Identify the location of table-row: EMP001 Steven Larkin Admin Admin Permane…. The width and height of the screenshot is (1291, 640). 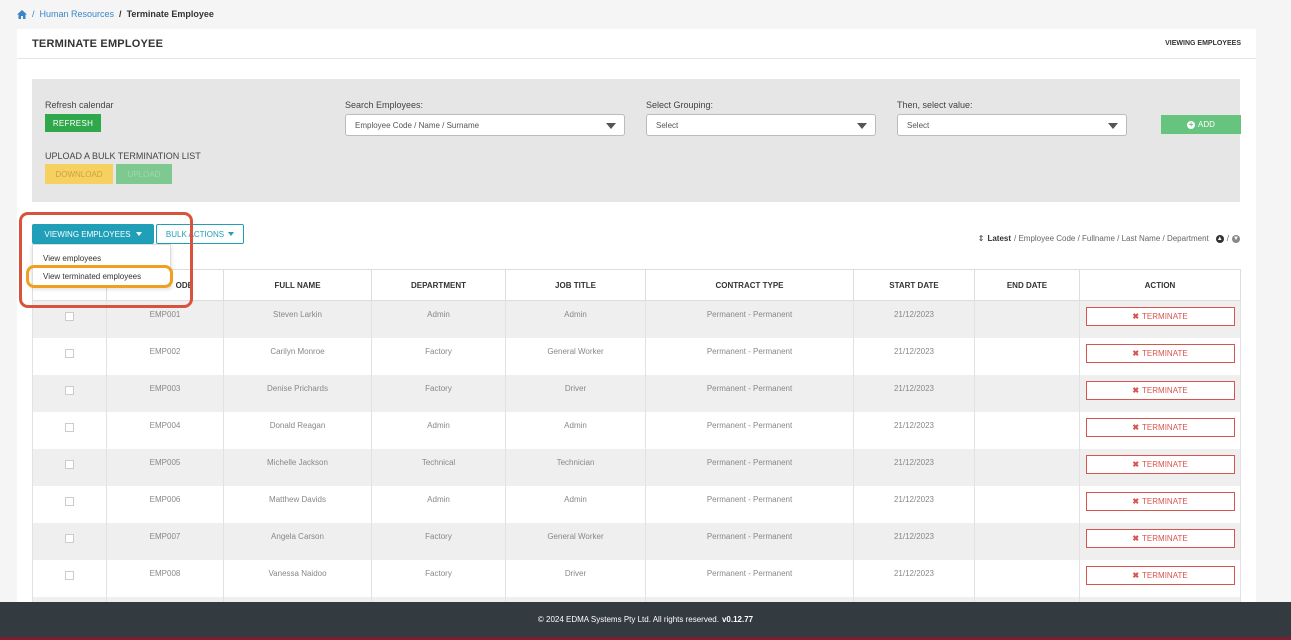
(636, 319).